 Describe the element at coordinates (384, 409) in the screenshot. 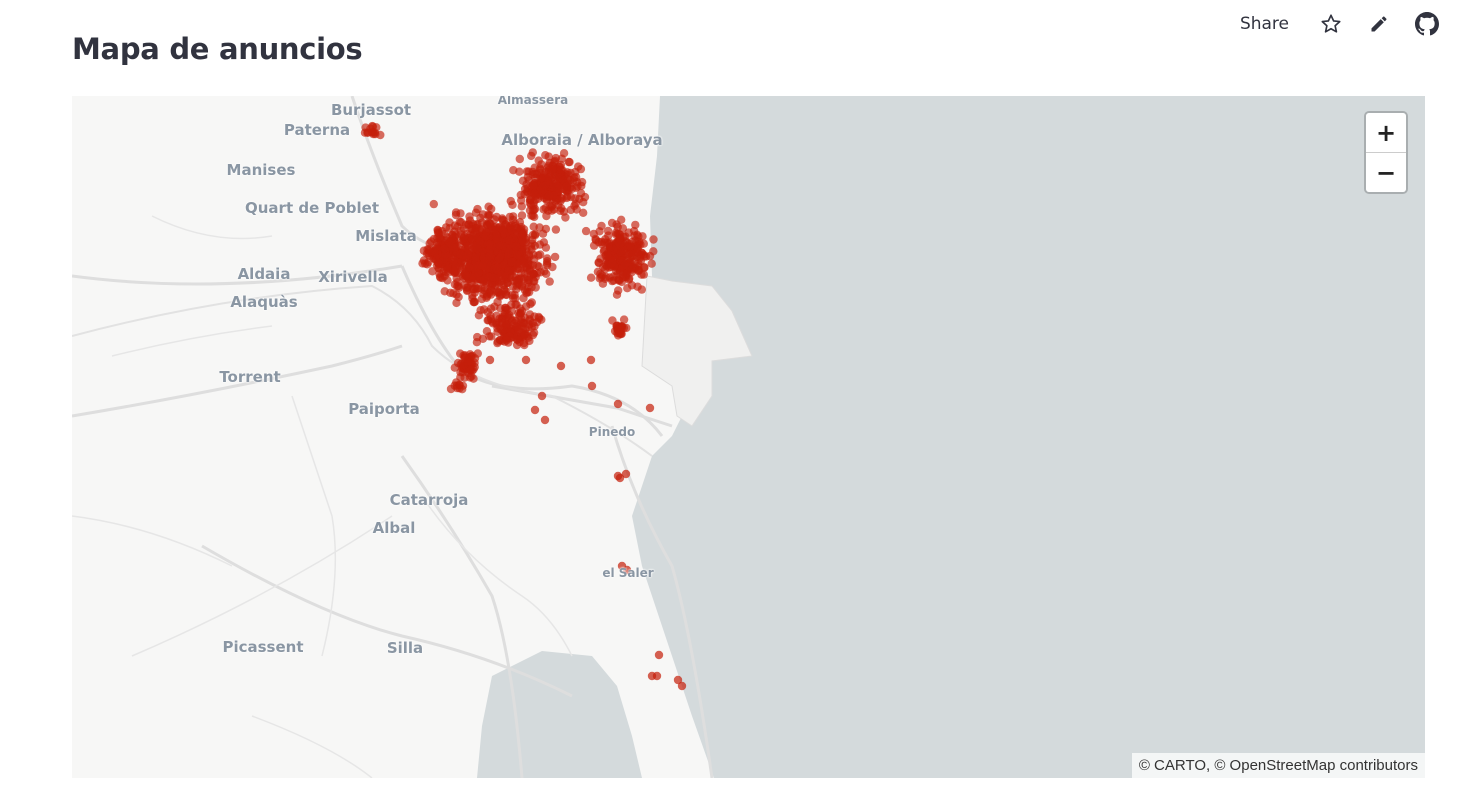

I see `place-label: Paiporta` at that location.